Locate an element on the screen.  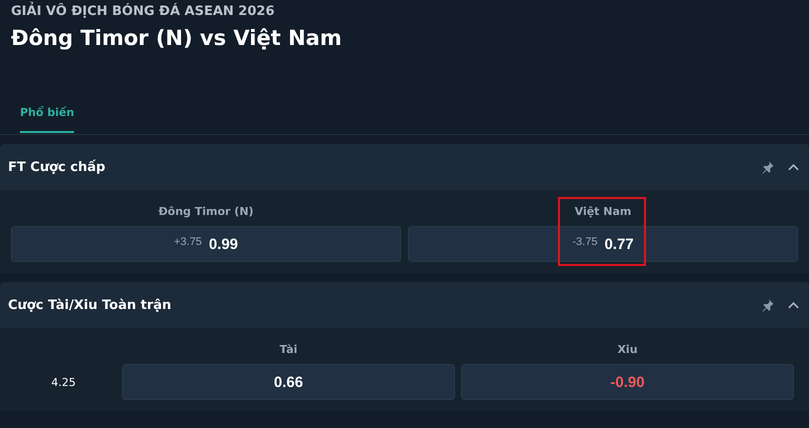
column-header: Việt Nam is located at coordinates (603, 211).